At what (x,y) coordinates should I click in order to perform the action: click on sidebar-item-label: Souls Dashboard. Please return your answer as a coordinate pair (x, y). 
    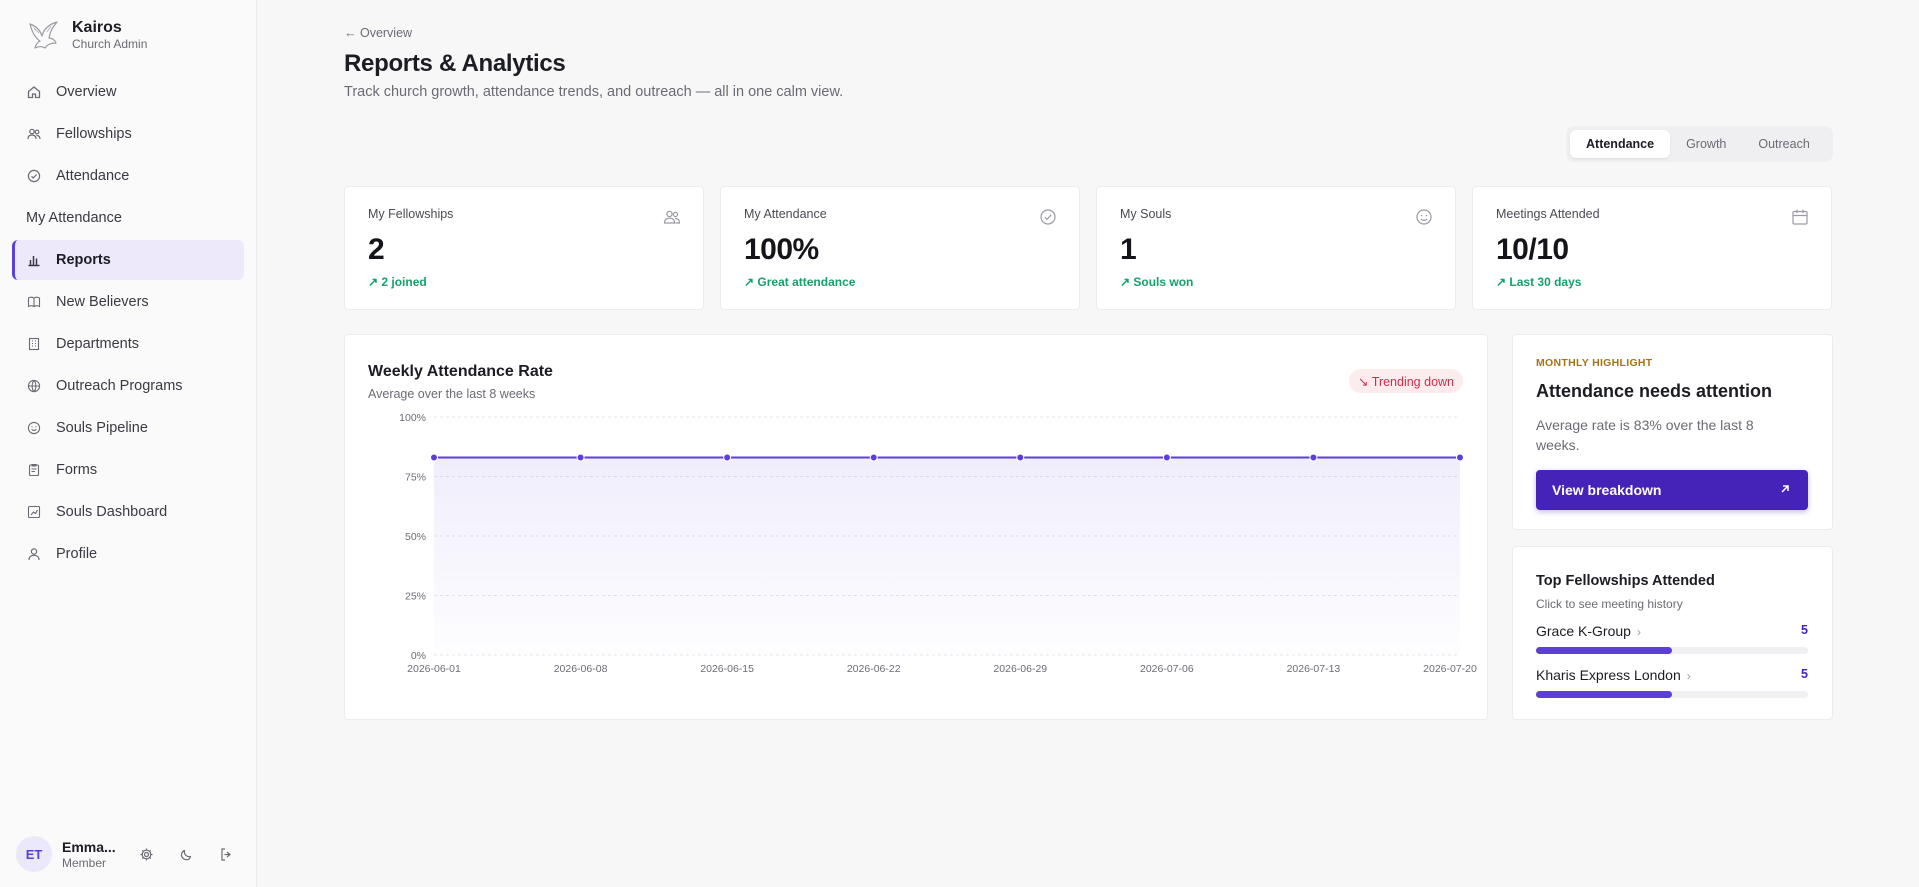
    Looking at the image, I should click on (112, 512).